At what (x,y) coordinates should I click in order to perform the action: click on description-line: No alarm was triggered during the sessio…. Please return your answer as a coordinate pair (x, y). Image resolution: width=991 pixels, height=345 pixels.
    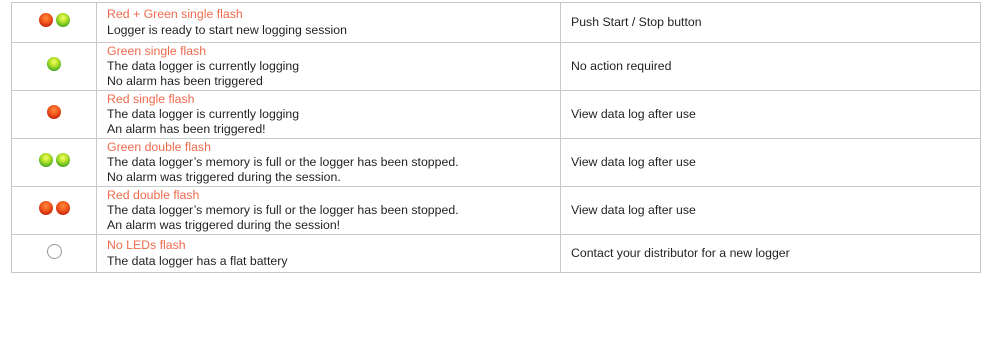
    Looking at the image, I should click on (224, 177).